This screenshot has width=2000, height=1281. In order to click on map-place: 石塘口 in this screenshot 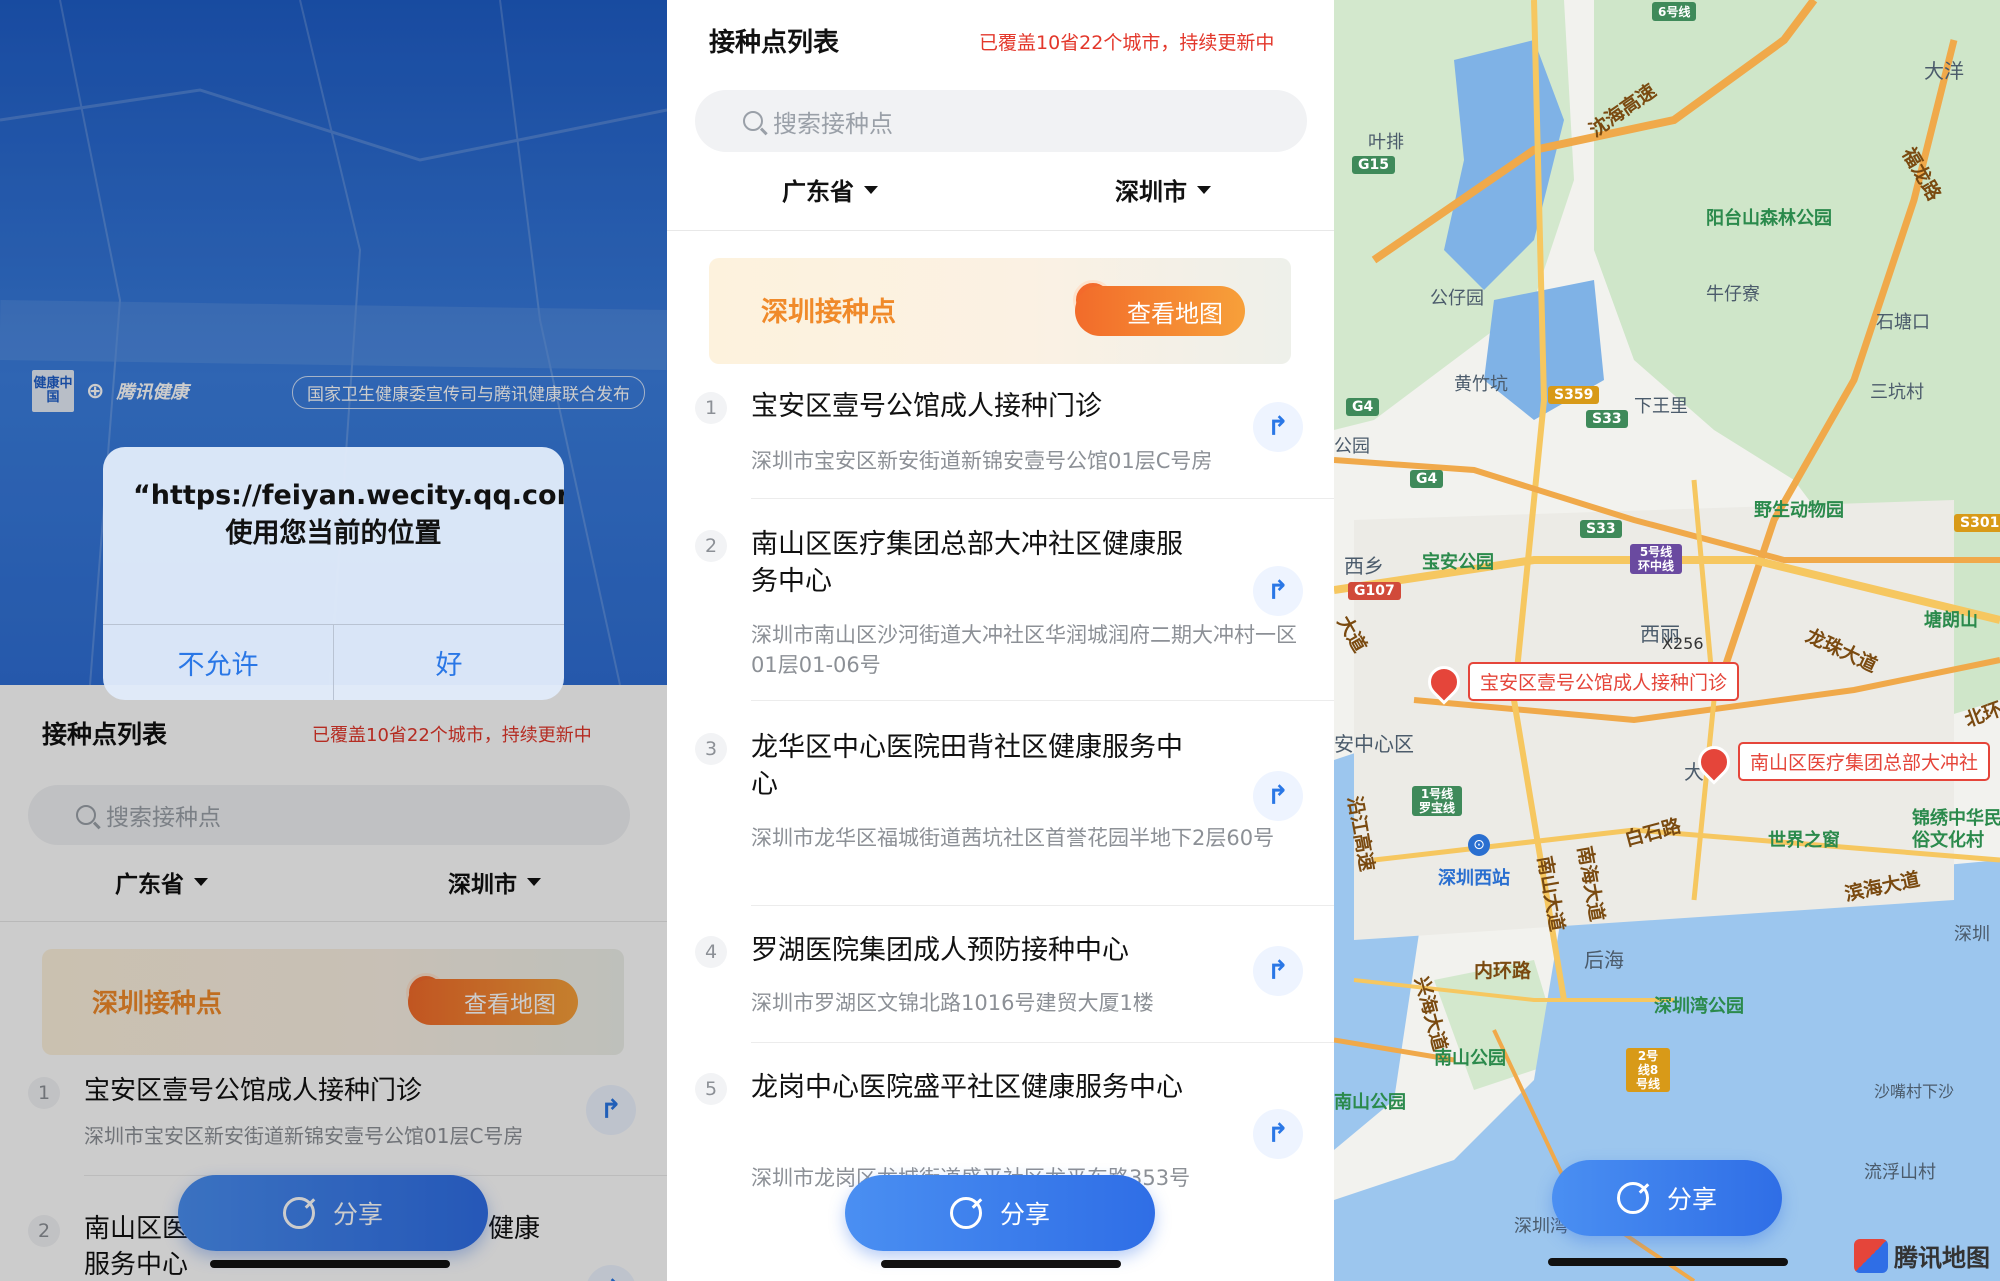, I will do `click(1903, 322)`.